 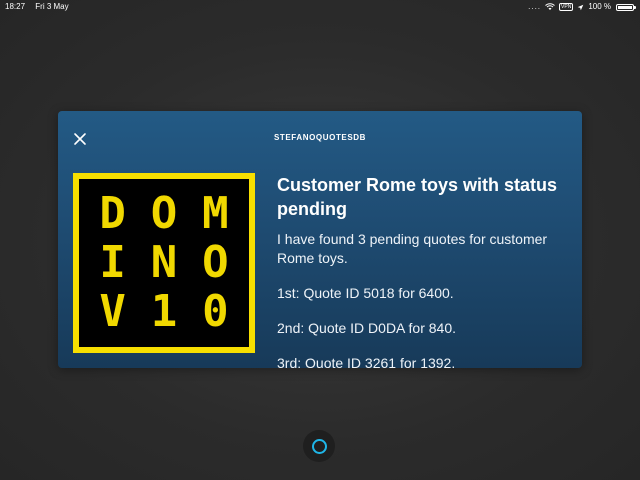 I want to click on location-icon, so click(x=581, y=7).